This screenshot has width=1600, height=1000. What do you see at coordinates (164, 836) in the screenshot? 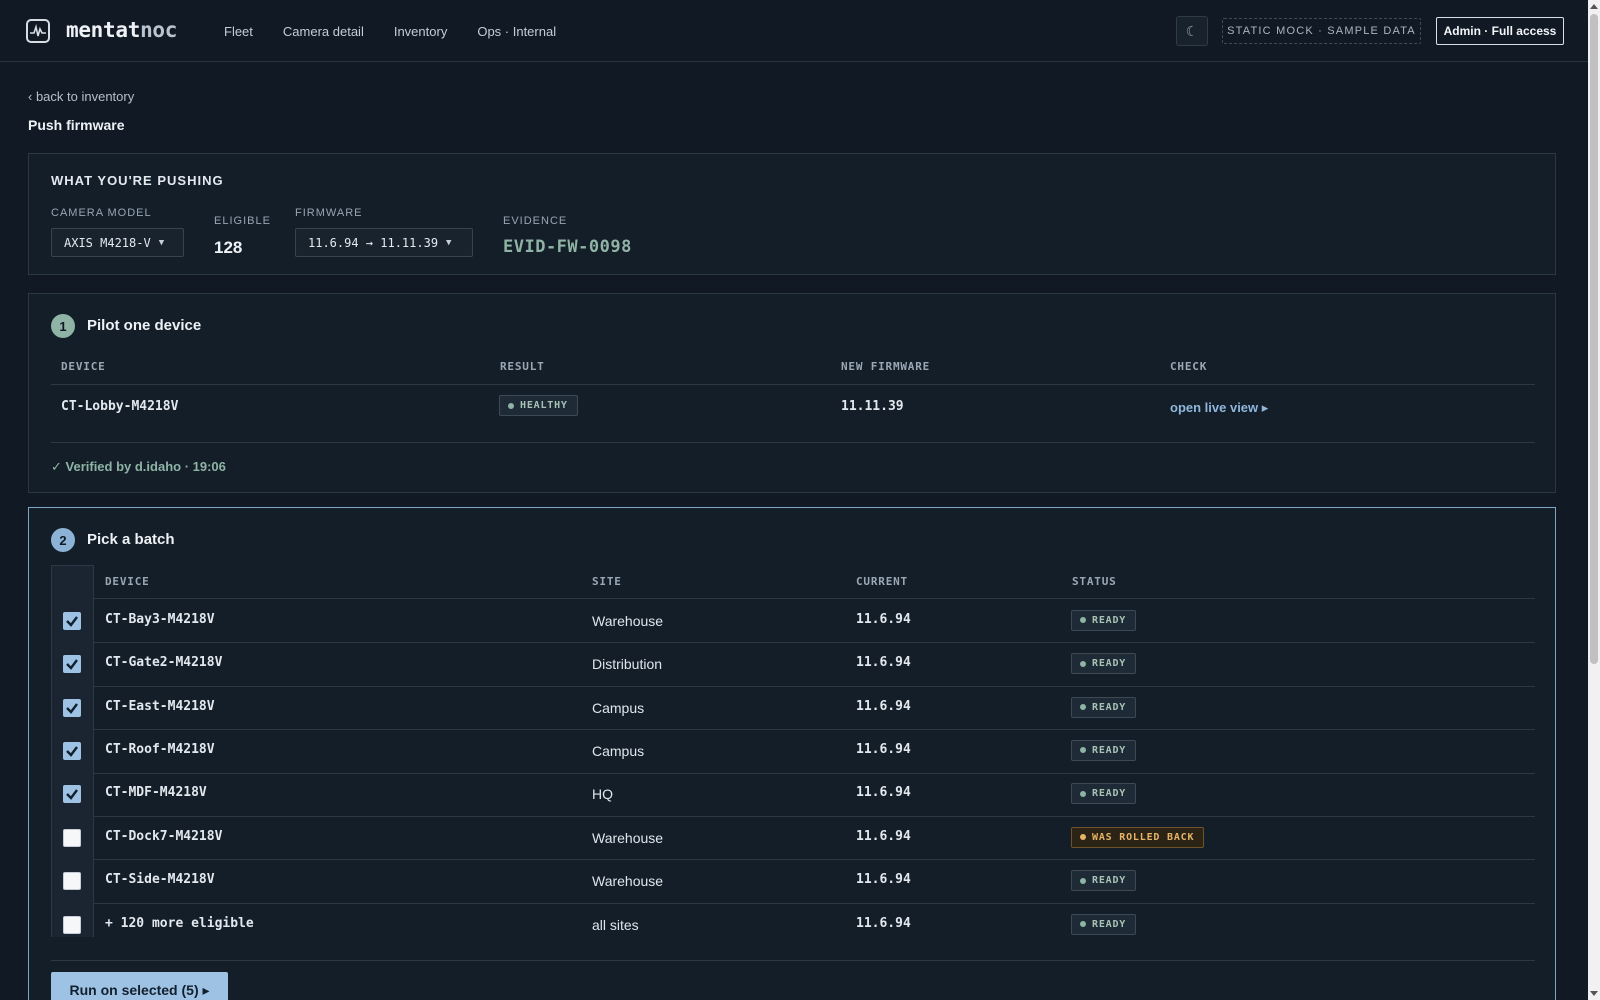
I see `row-device: CT-Dock7-M4218V` at bounding box center [164, 836].